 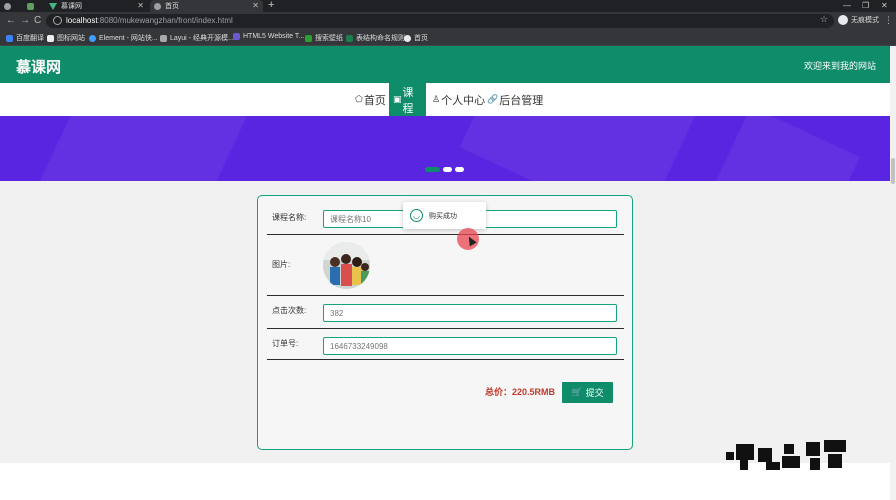 I want to click on submit-button: 🛒 提交, so click(x=587, y=392).